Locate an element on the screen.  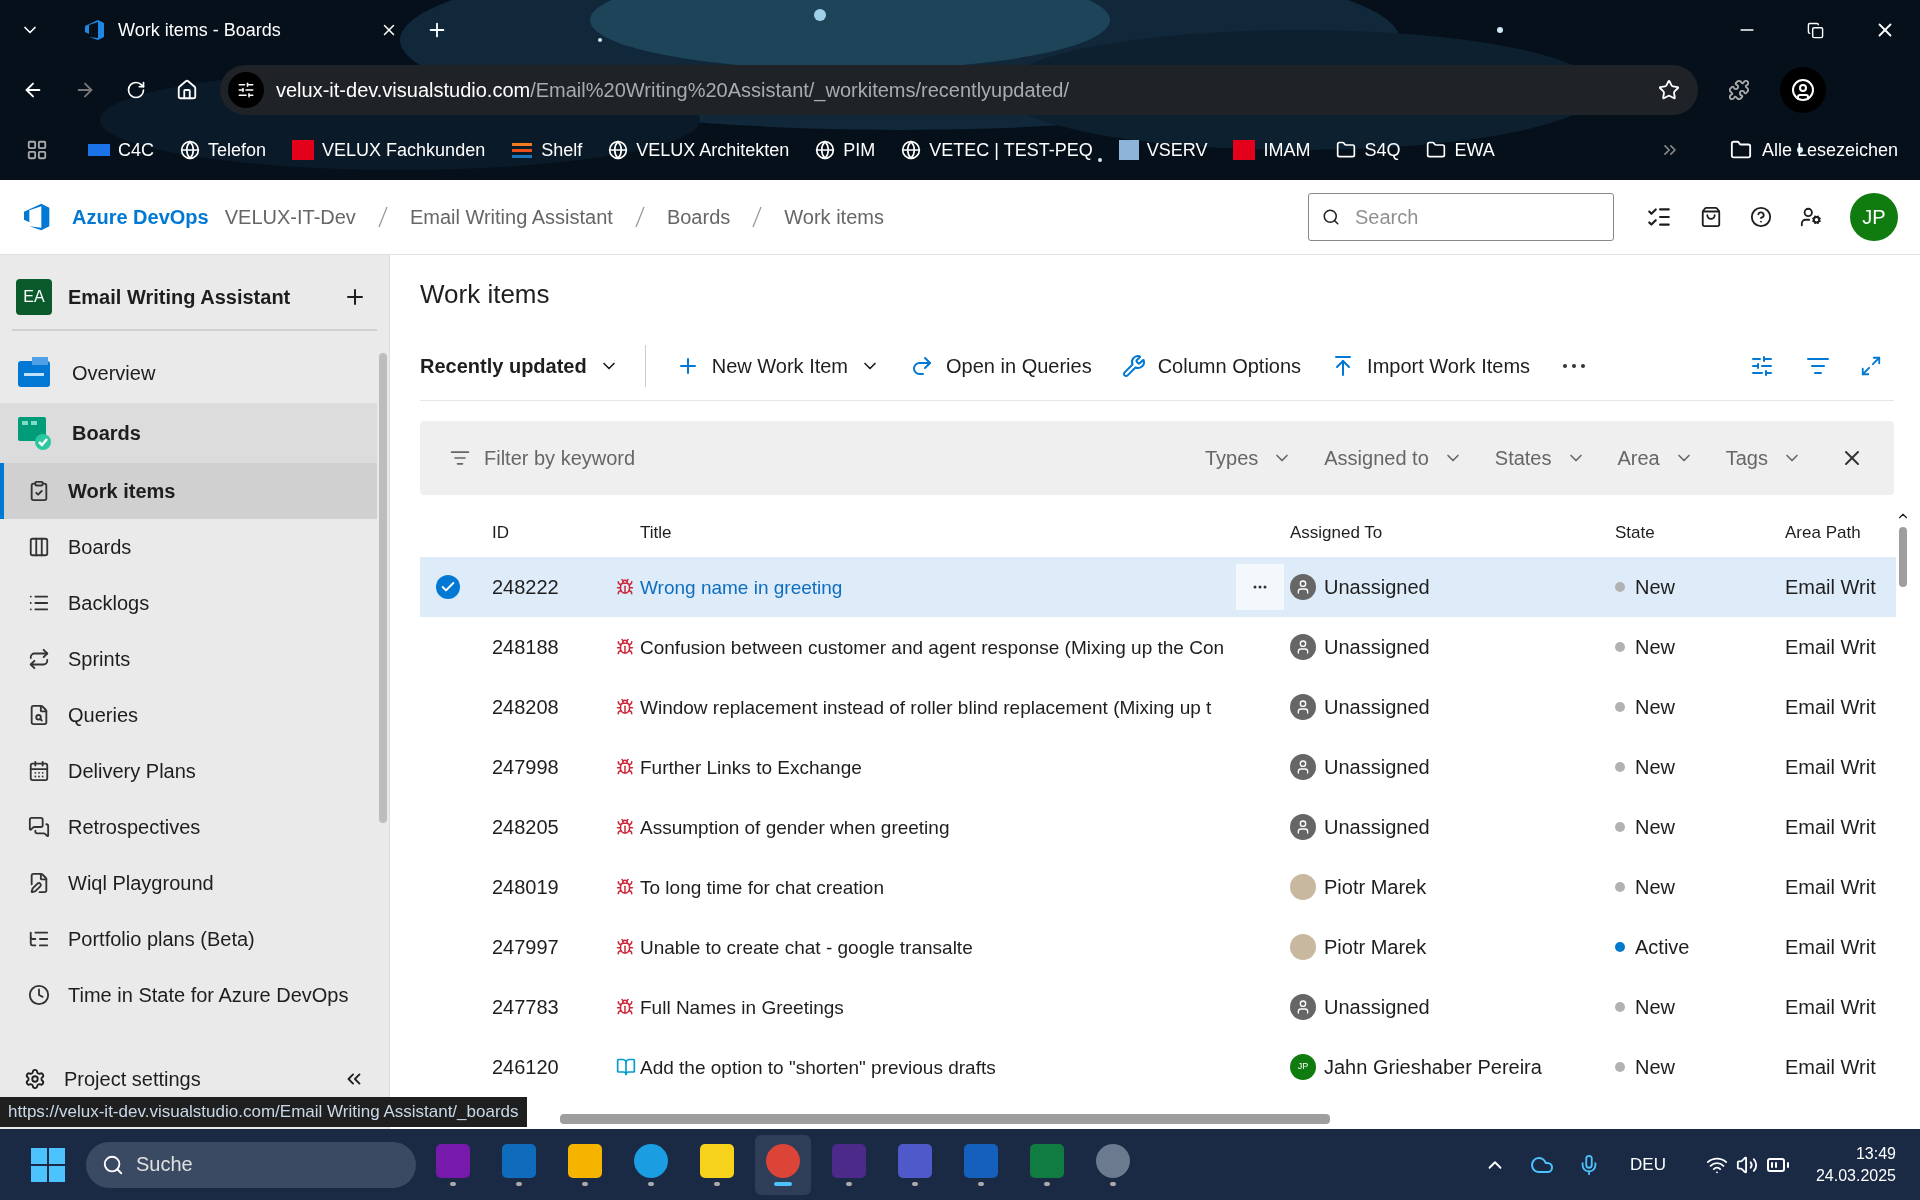
search-field: Search is located at coordinates (1461, 217).